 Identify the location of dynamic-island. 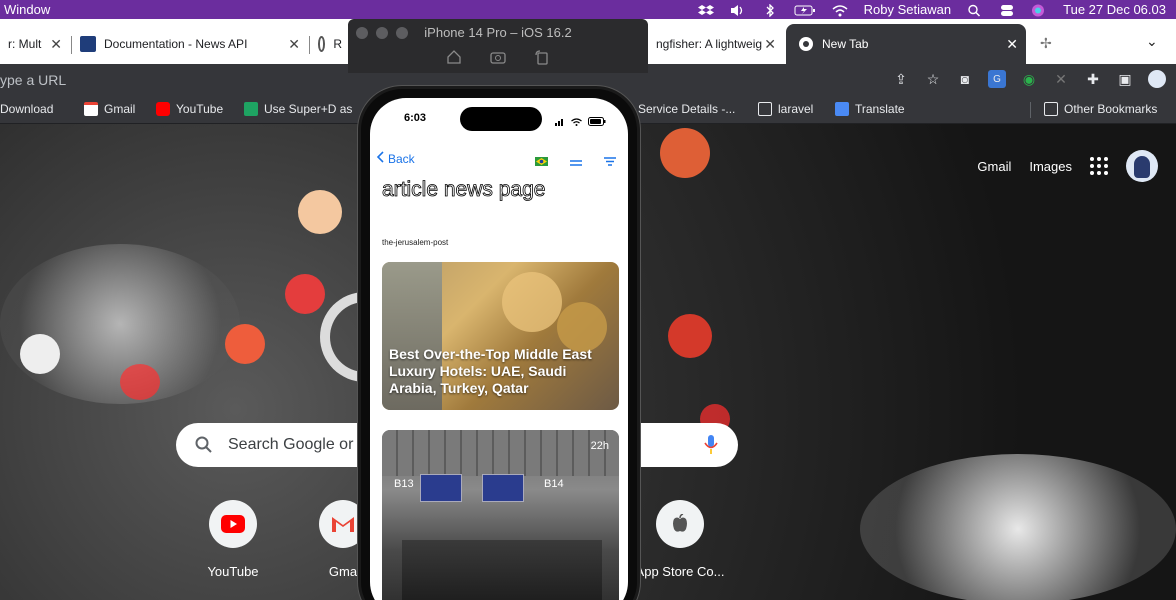
(501, 119).